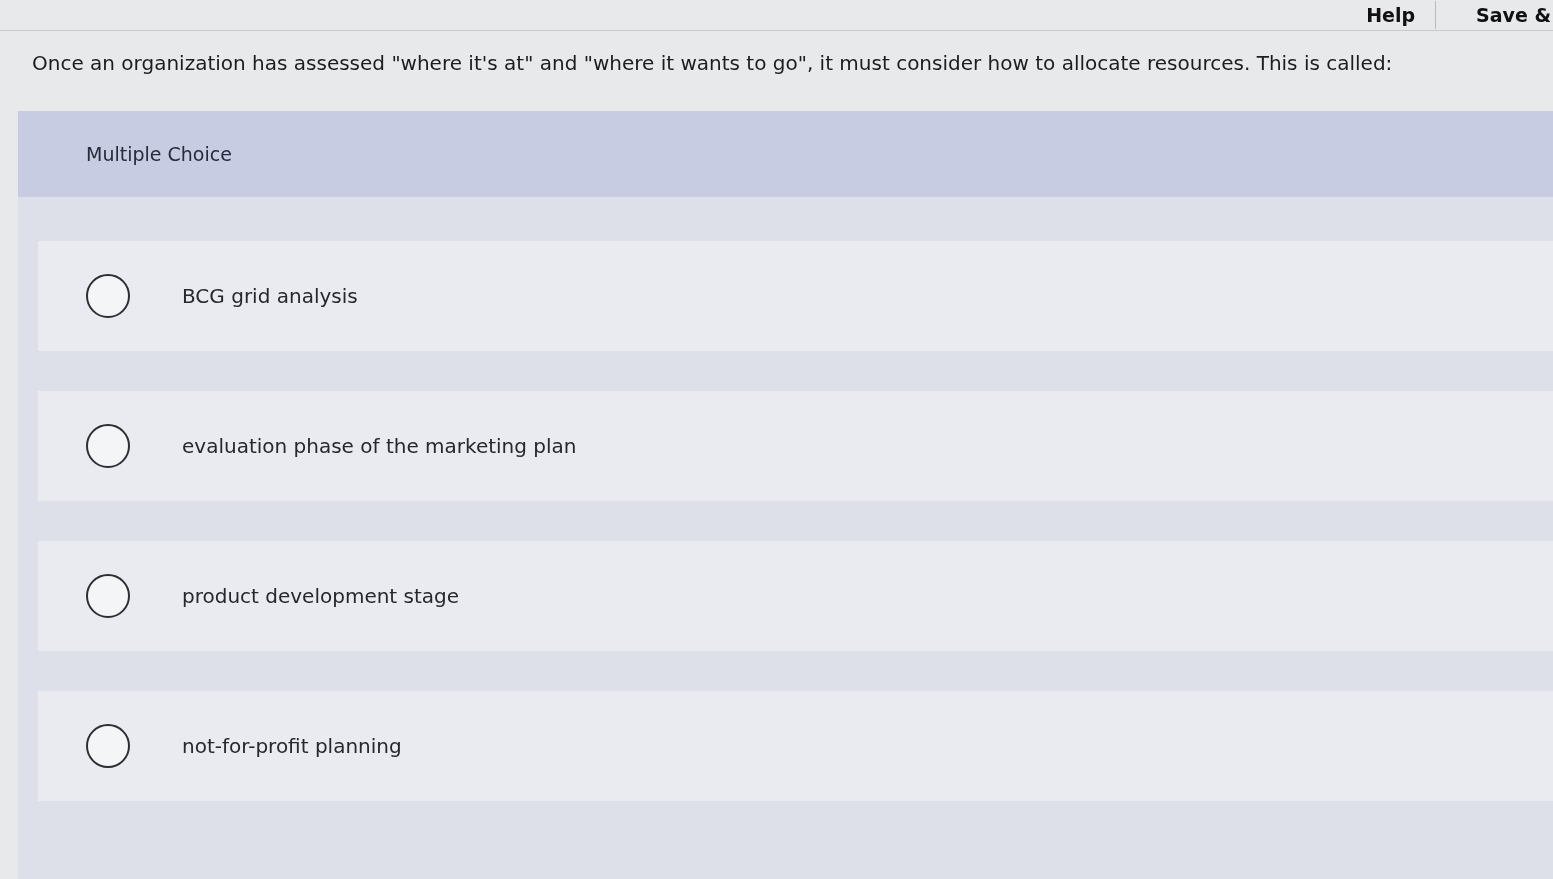 This screenshot has height=879, width=1553. Describe the element at coordinates (713, 63) in the screenshot. I see `question-text: Once an organization has assessed "where it's at" and "where it wants to go", it must consider how to allocate resources. This is called:` at that location.